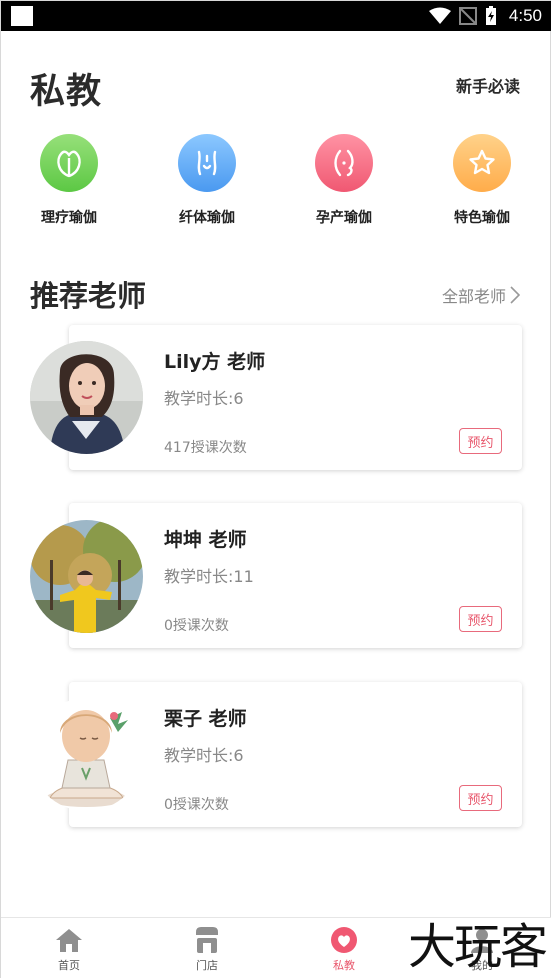 The image size is (551, 978). I want to click on star-icon, so click(482, 163).